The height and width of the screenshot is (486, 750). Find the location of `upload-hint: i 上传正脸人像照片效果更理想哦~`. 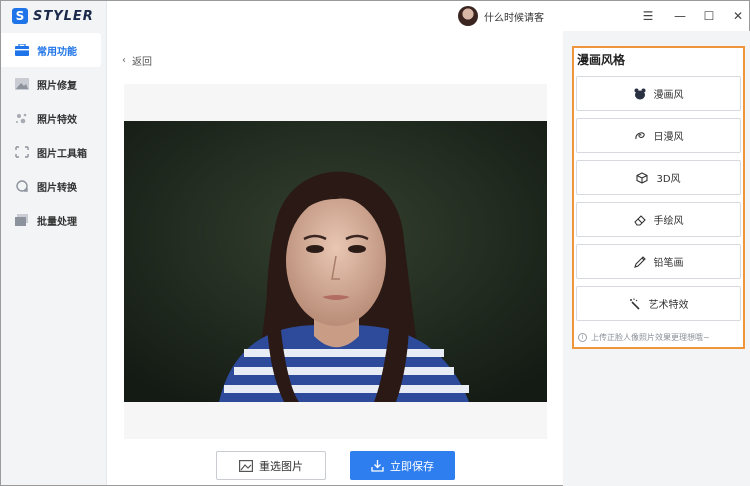

upload-hint: i 上传正脸人像照片效果更理想哦~ is located at coordinates (644, 337).